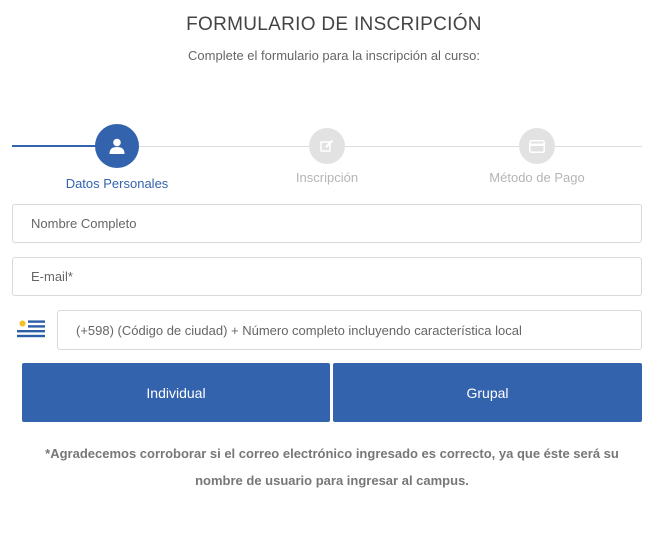 The height and width of the screenshot is (548, 668). What do you see at coordinates (176, 392) in the screenshot?
I see `individual-button: Individual` at bounding box center [176, 392].